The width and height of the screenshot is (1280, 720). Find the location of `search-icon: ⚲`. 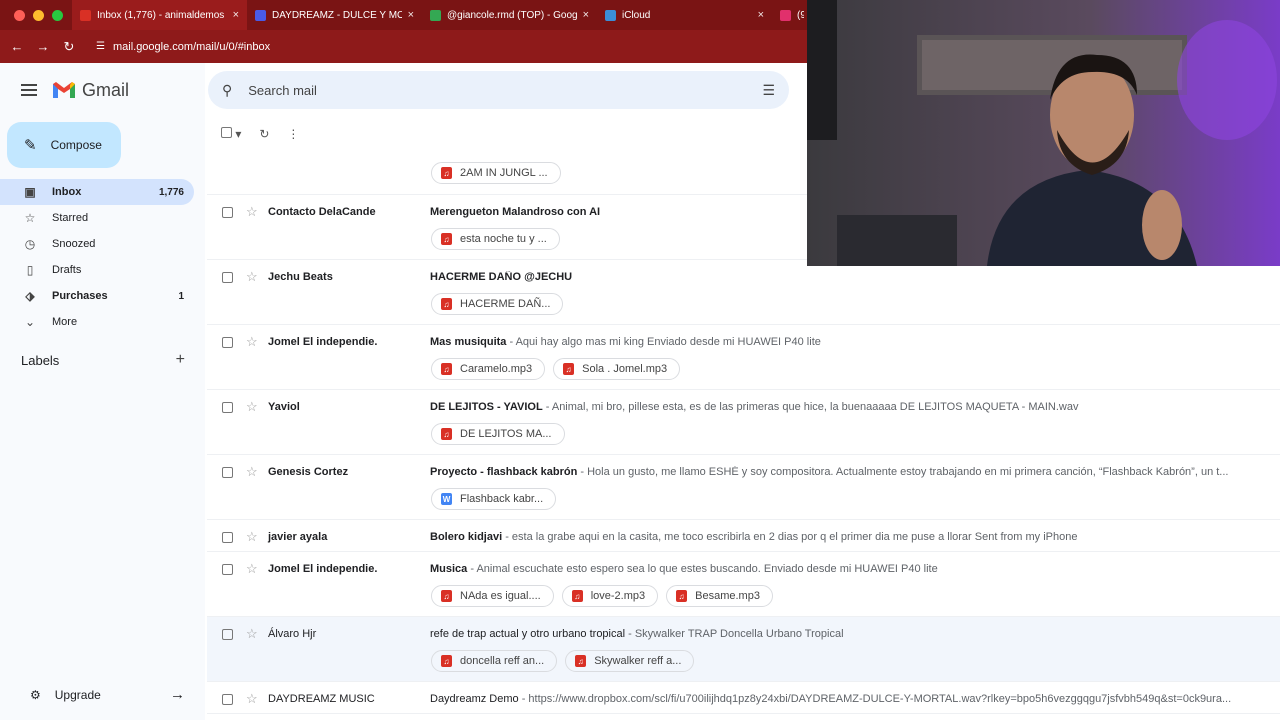

search-icon: ⚲ is located at coordinates (227, 90).